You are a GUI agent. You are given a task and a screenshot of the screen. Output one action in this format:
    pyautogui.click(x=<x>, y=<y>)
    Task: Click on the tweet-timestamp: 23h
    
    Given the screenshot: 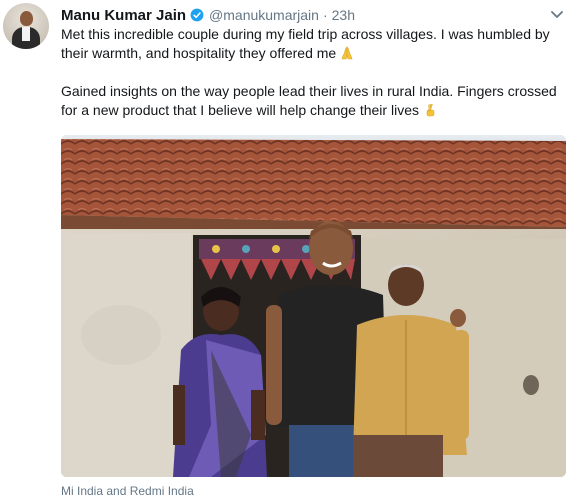 What is the action you would take?
    pyautogui.click(x=343, y=15)
    